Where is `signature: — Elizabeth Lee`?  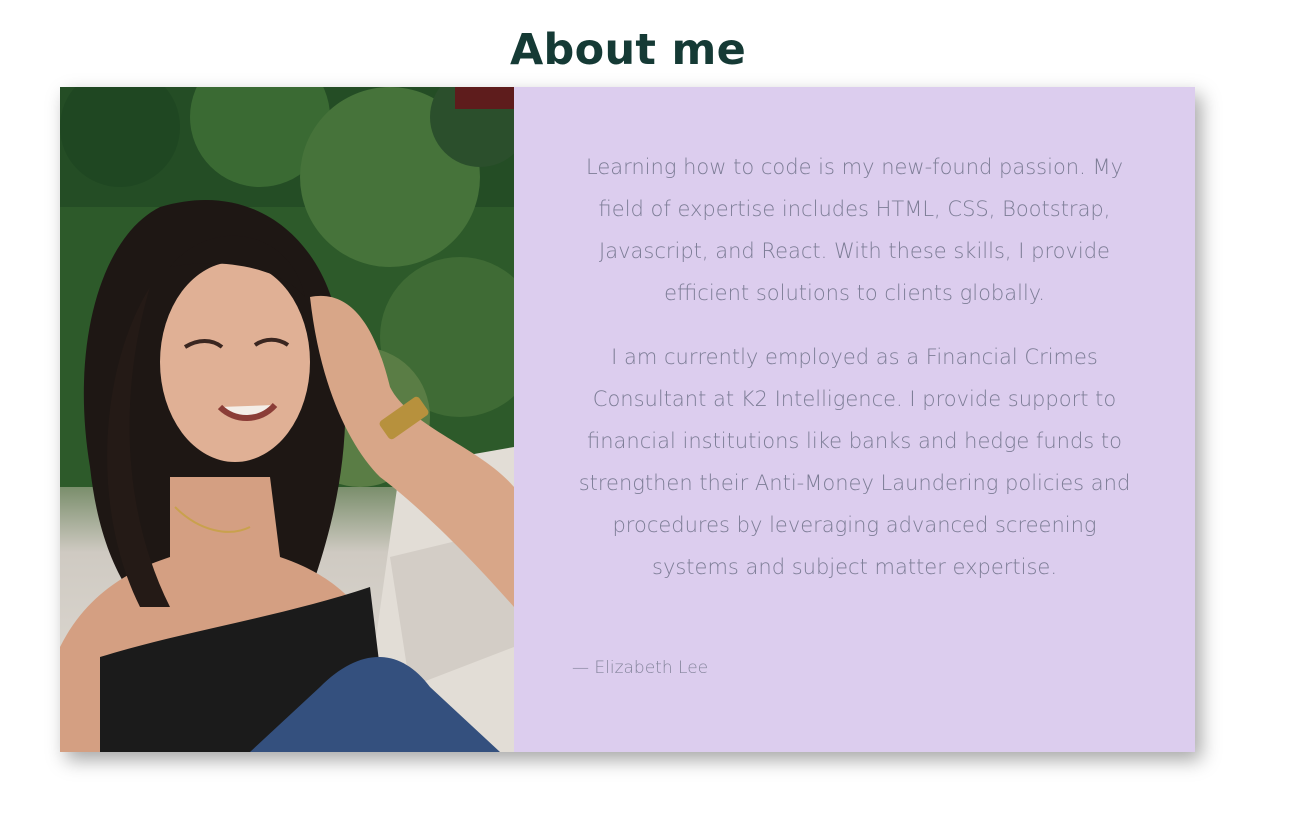
signature: — Elizabeth Lee is located at coordinates (640, 668).